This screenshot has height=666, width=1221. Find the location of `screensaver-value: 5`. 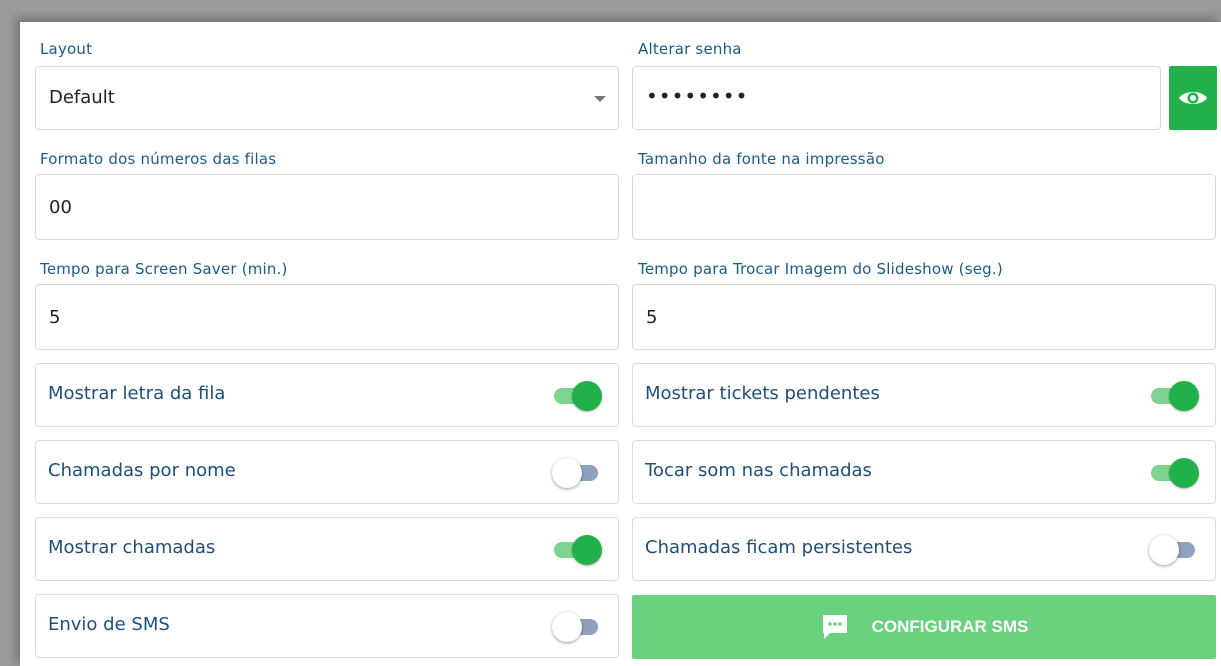

screensaver-value: 5 is located at coordinates (55, 317).